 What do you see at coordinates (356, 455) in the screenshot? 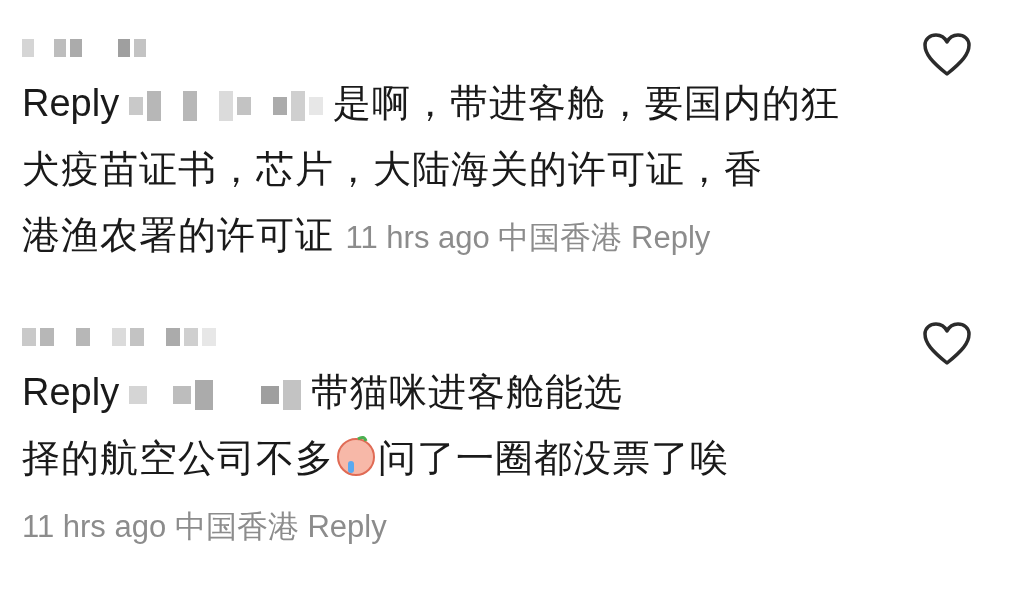
I see `emoji-icon` at bounding box center [356, 455].